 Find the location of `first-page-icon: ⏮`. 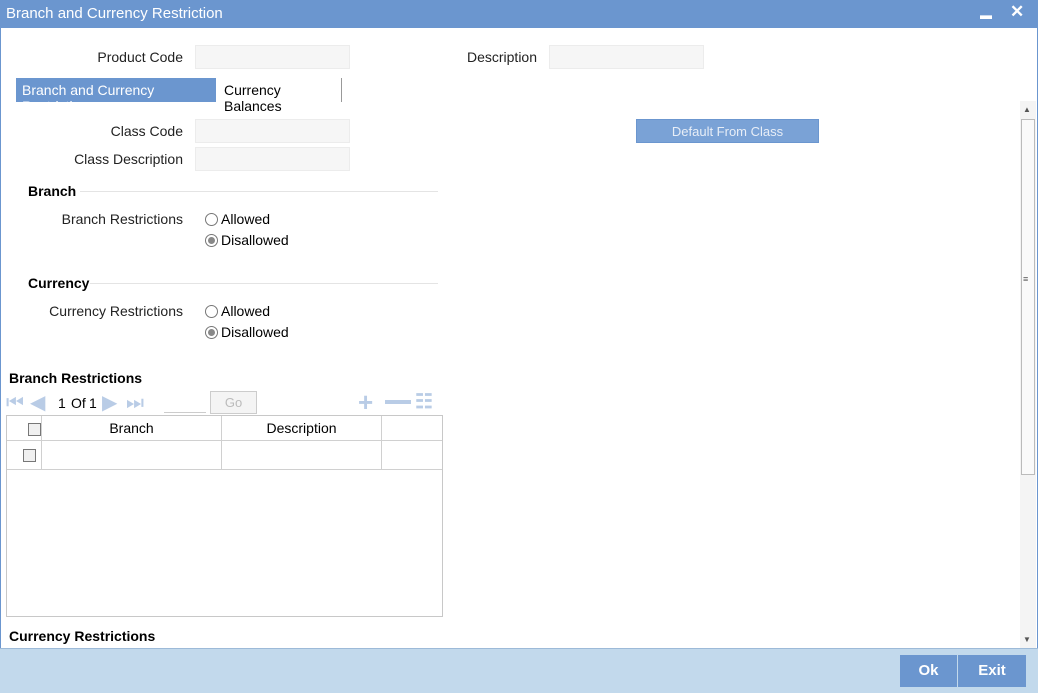

first-page-icon: ⏮ is located at coordinates (15, 403).